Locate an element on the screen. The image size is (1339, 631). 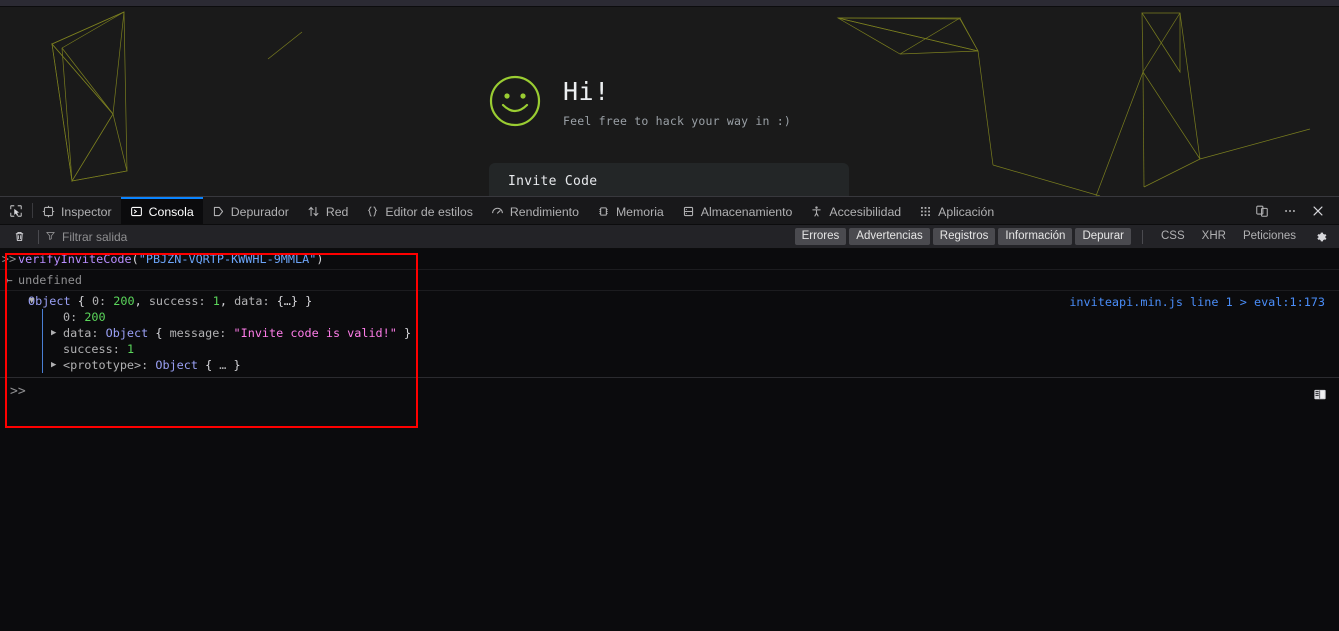
tab-storage: Almacenamiento is located at coordinates (737, 210).